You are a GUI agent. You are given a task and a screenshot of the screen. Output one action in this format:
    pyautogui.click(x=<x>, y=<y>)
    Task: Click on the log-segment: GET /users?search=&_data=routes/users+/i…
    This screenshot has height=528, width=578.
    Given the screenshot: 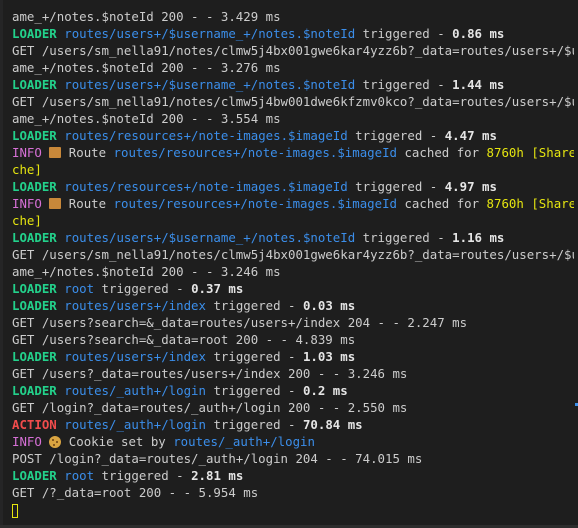 What is the action you would take?
    pyautogui.click(x=240, y=322)
    